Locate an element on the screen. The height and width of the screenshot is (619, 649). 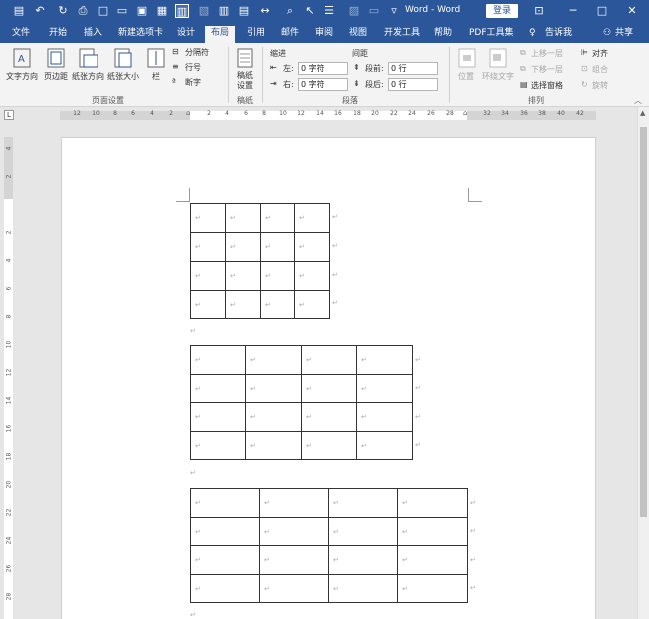
size-button: 纸张大小 is located at coordinates (123, 76).